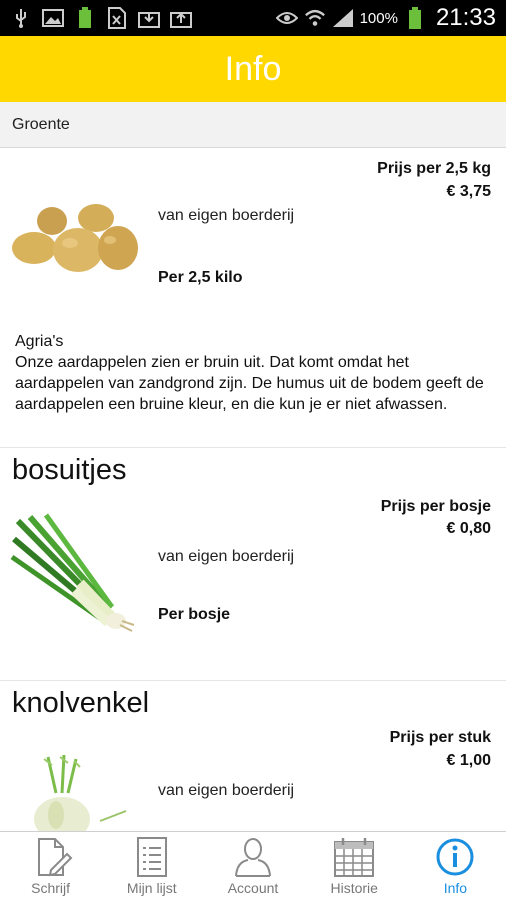 The height and width of the screenshot is (900, 506). What do you see at coordinates (354, 888) in the screenshot?
I see `tab-label: Historie` at bounding box center [354, 888].